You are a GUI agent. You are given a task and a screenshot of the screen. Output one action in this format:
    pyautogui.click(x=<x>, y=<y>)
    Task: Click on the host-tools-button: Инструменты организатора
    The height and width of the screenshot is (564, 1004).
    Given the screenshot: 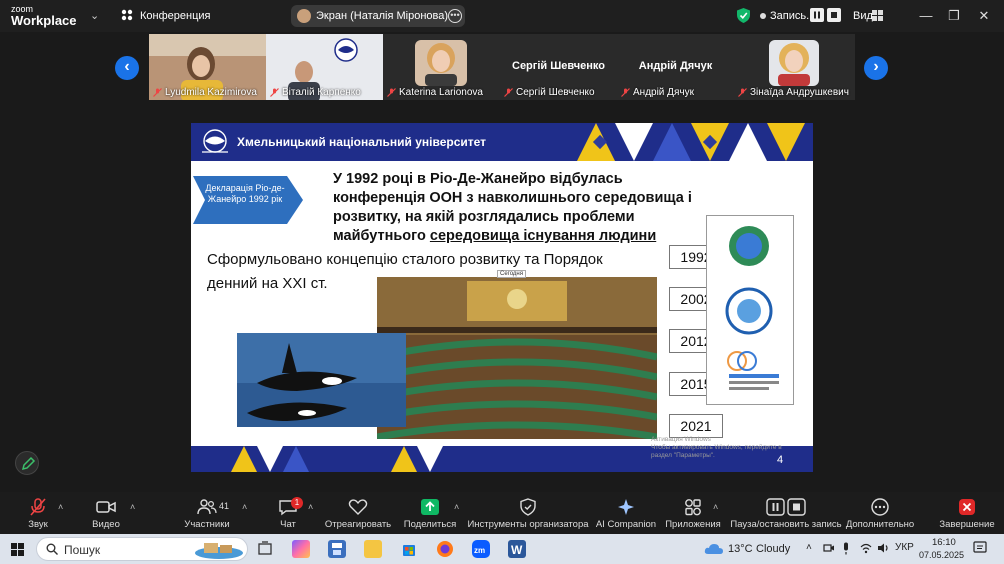 What is the action you would take?
    pyautogui.click(x=528, y=514)
    